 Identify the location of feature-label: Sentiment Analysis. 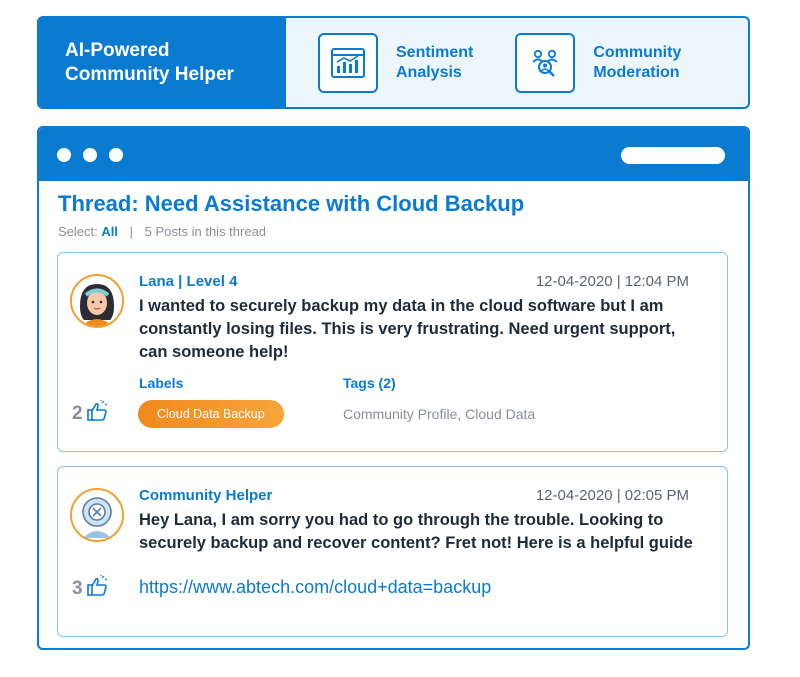
(435, 62).